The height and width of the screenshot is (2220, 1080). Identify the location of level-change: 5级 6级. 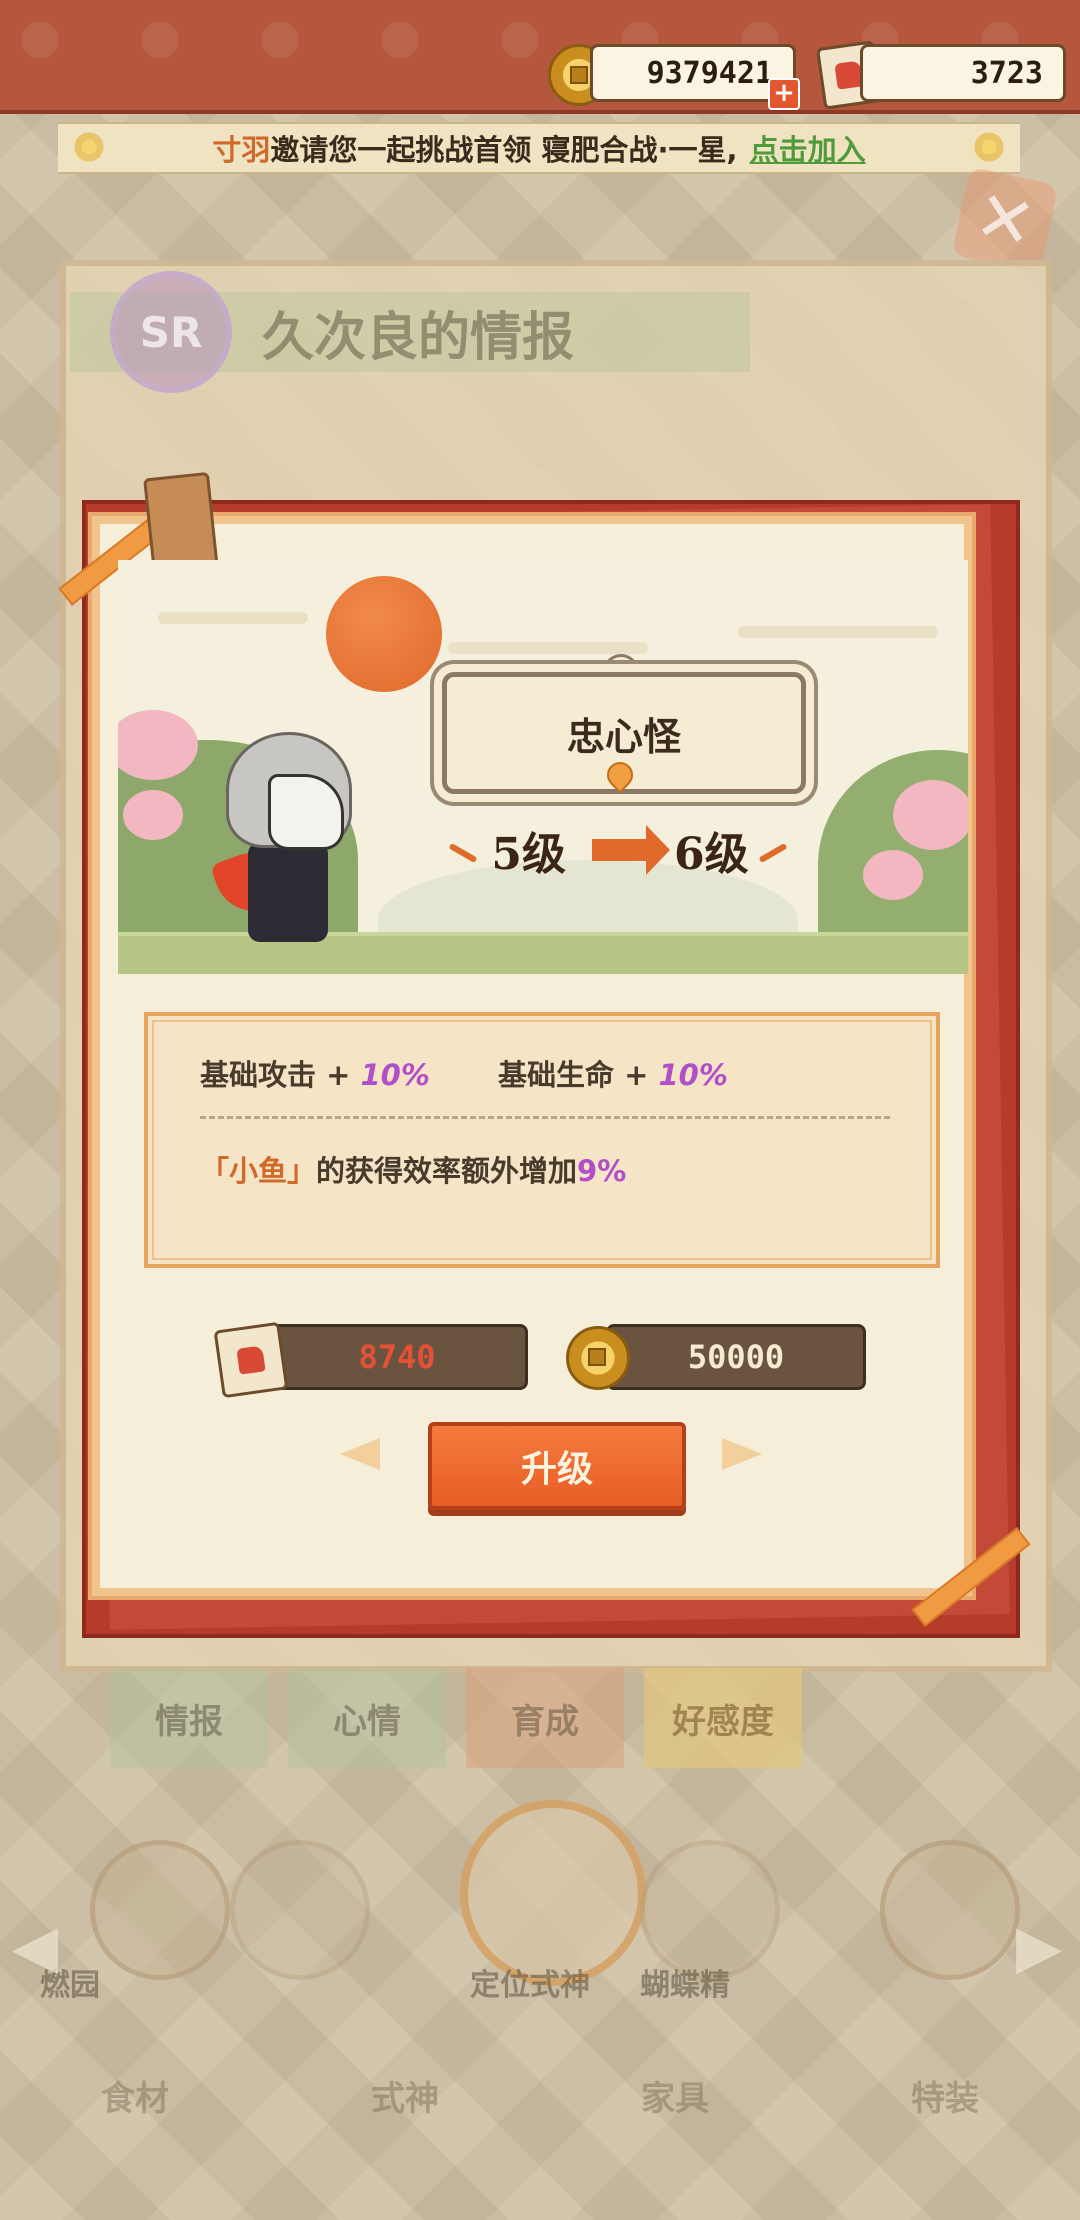
(620, 850).